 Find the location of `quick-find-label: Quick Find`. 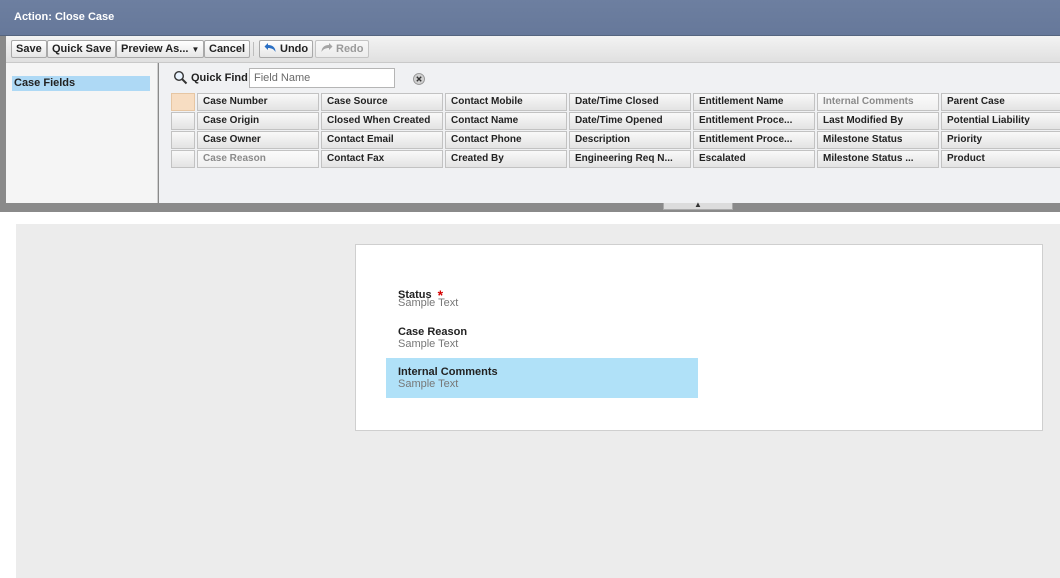

quick-find-label: Quick Find is located at coordinates (219, 78).